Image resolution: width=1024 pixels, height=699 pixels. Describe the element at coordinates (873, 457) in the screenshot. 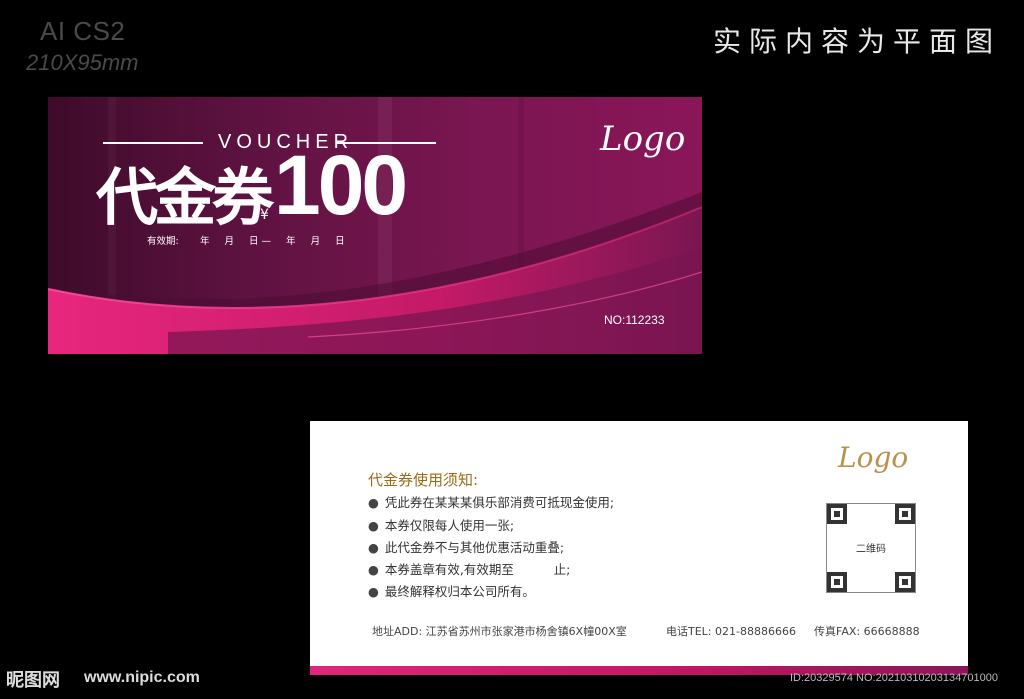

I see `back-logo: Logo` at that location.